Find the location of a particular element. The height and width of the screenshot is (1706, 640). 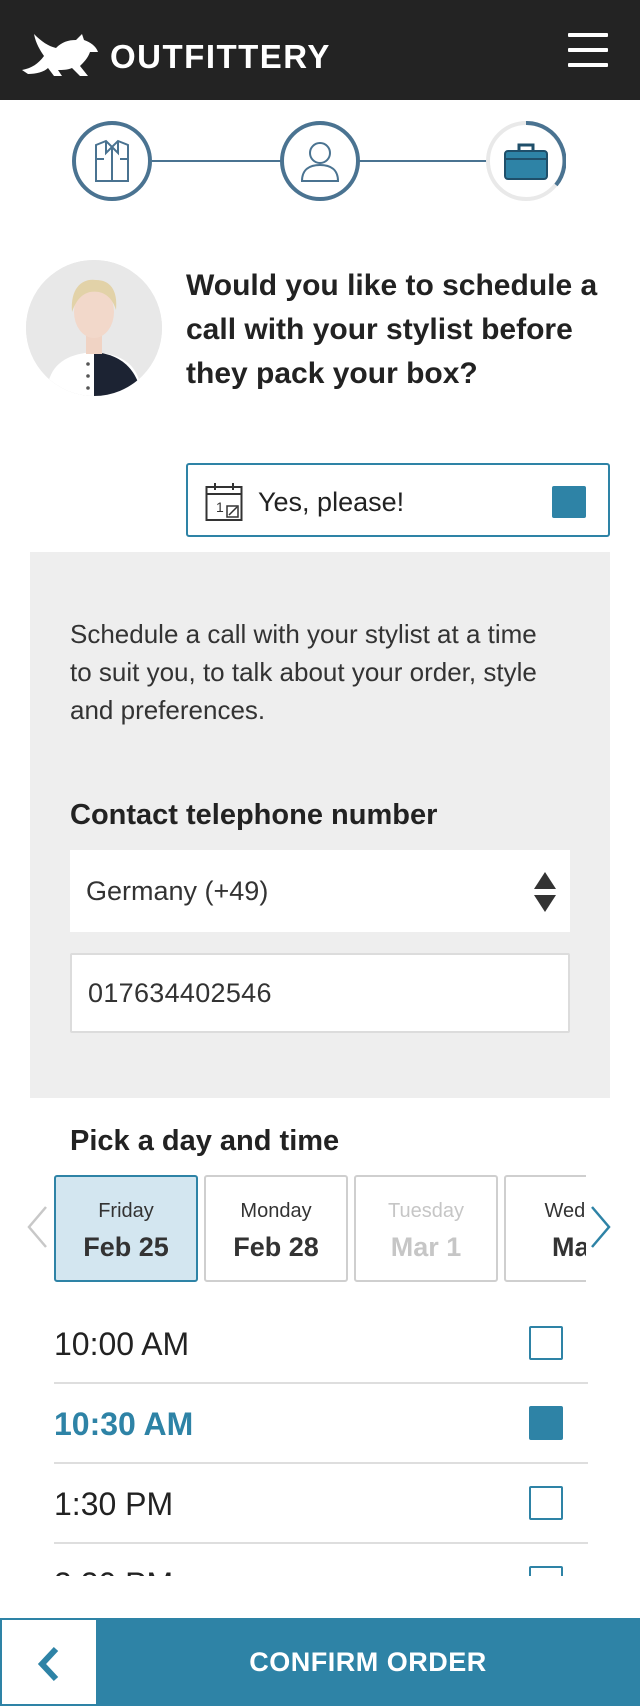

day-date: Feb 25 is located at coordinates (126, 1247).